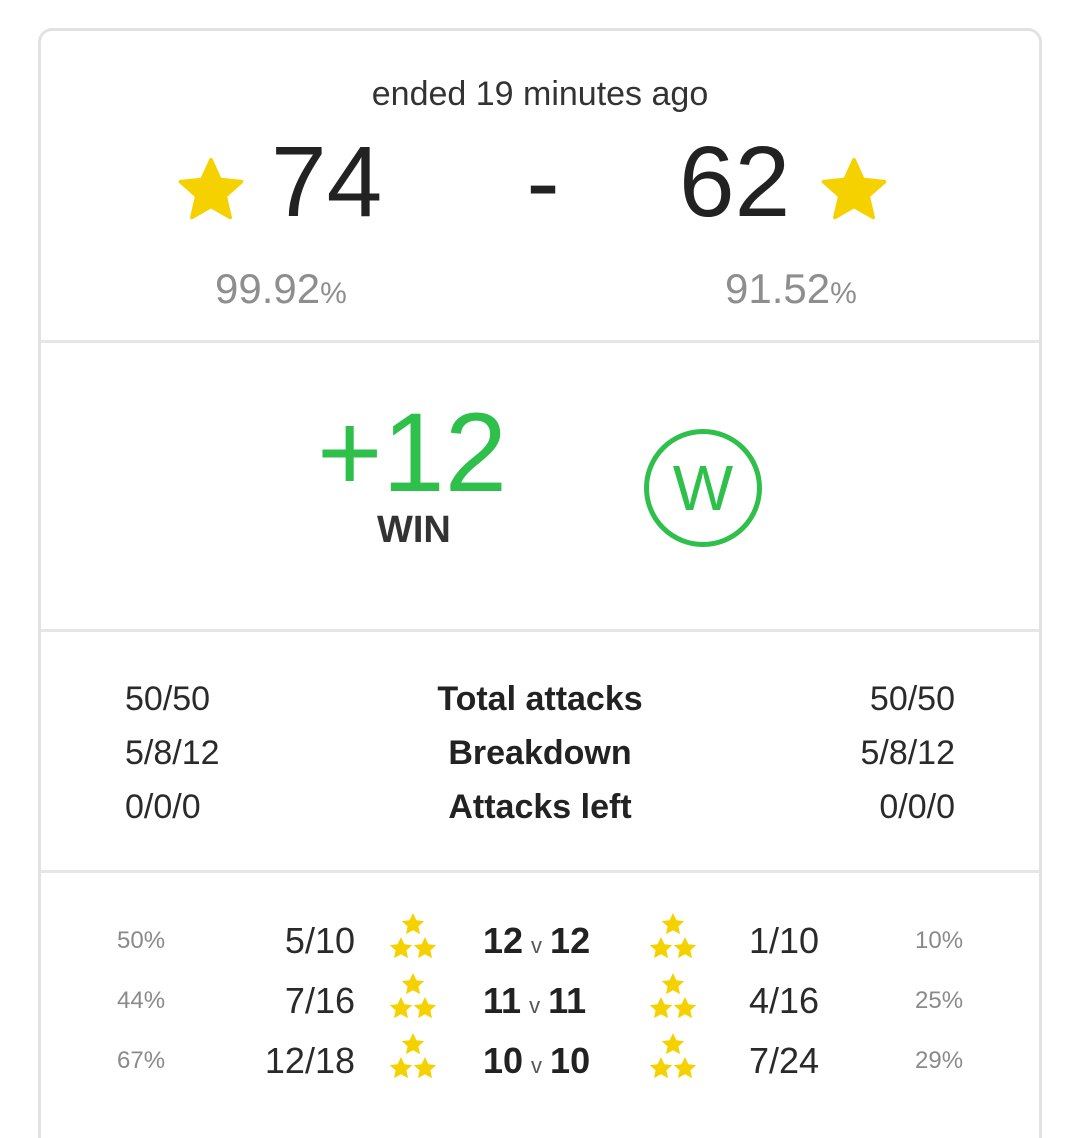 The image size is (1080, 1138). I want to click on left-fraction: 12/18, so click(309, 1060).